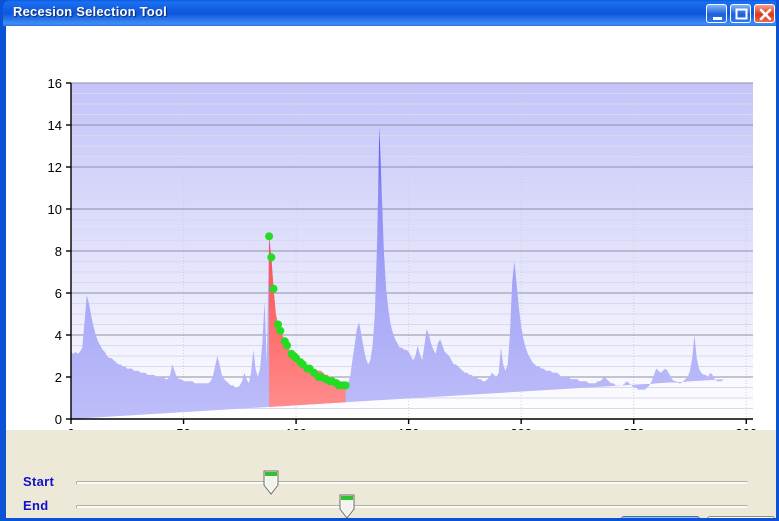 This screenshot has width=779, height=521. Describe the element at coordinates (55, 83) in the screenshot. I see `svg-text: 16` at that location.